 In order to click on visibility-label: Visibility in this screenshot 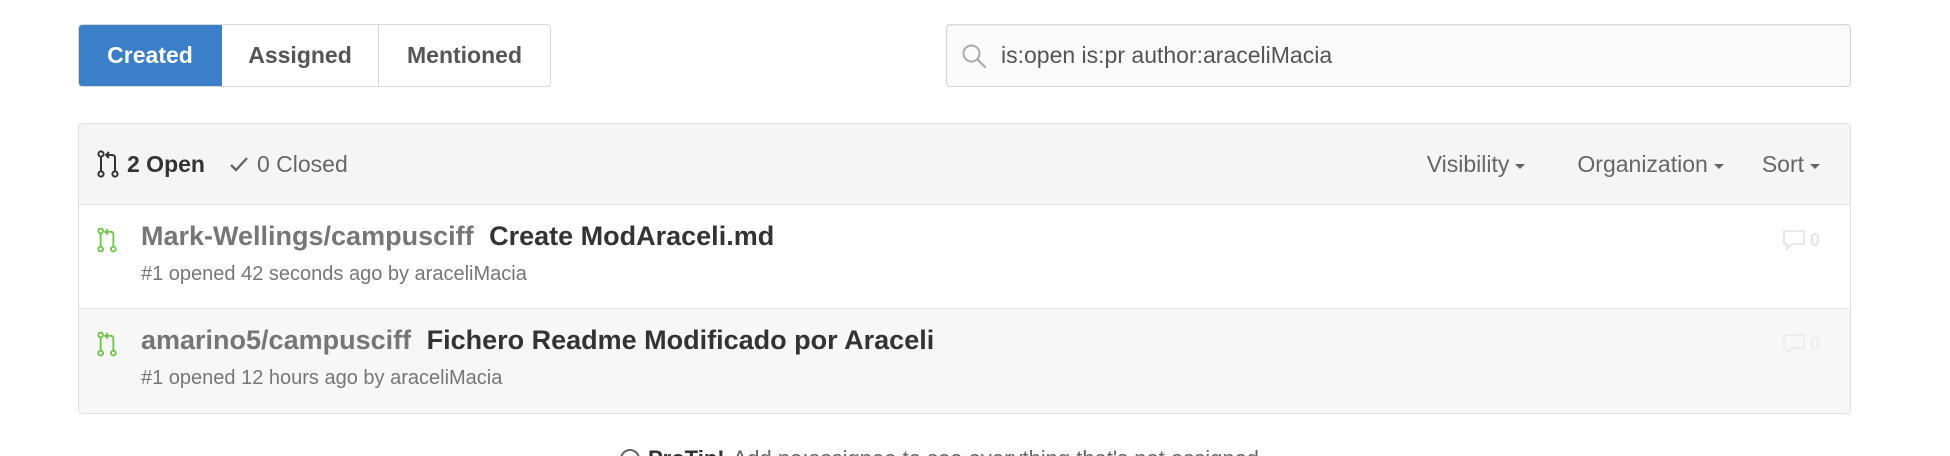, I will do `click(1468, 164)`.